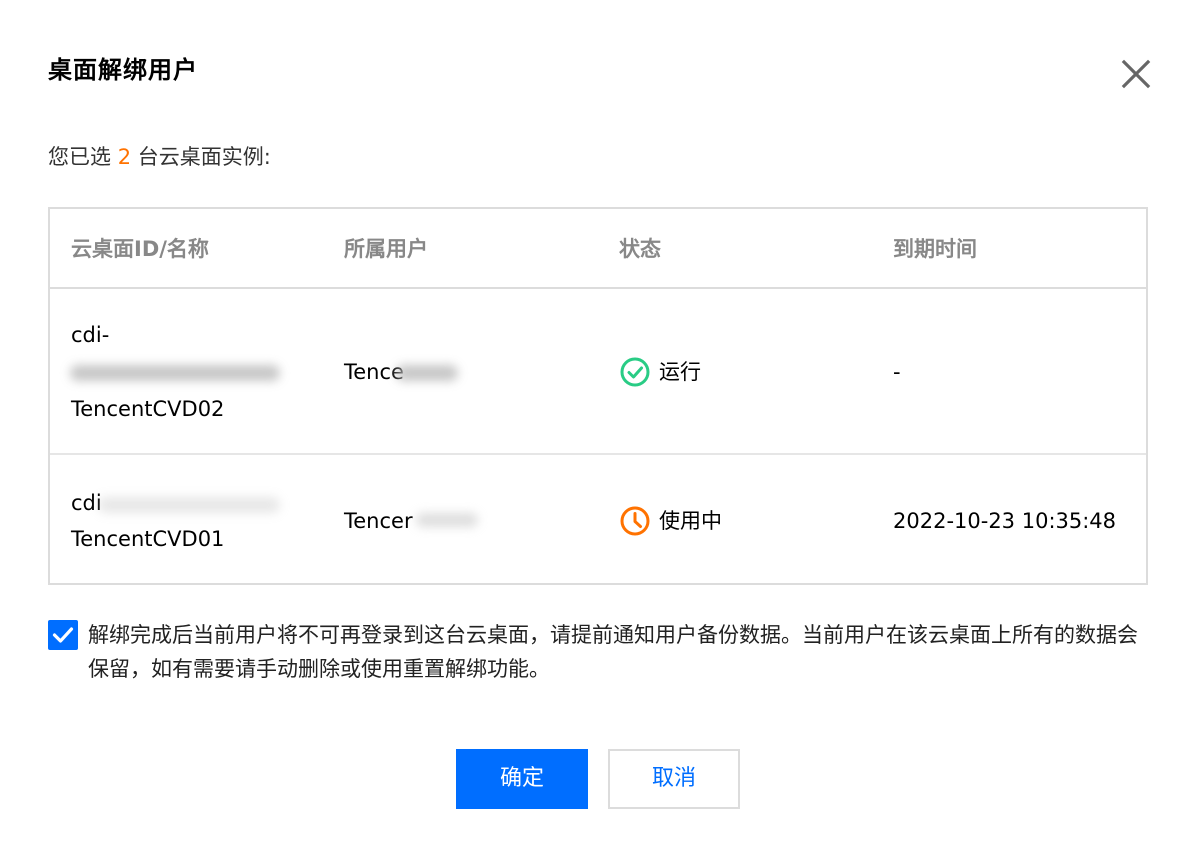 The height and width of the screenshot is (856, 1196). I want to click on clock-icon, so click(635, 521).